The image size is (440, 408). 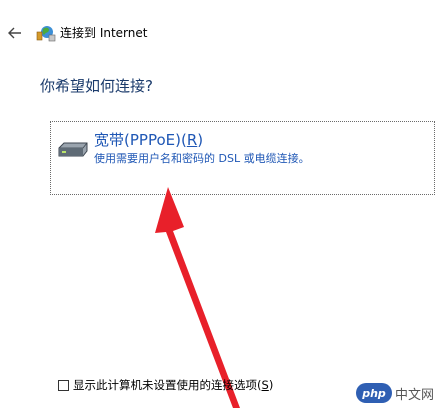 I want to click on watermark: php 中文网, so click(x=395, y=393).